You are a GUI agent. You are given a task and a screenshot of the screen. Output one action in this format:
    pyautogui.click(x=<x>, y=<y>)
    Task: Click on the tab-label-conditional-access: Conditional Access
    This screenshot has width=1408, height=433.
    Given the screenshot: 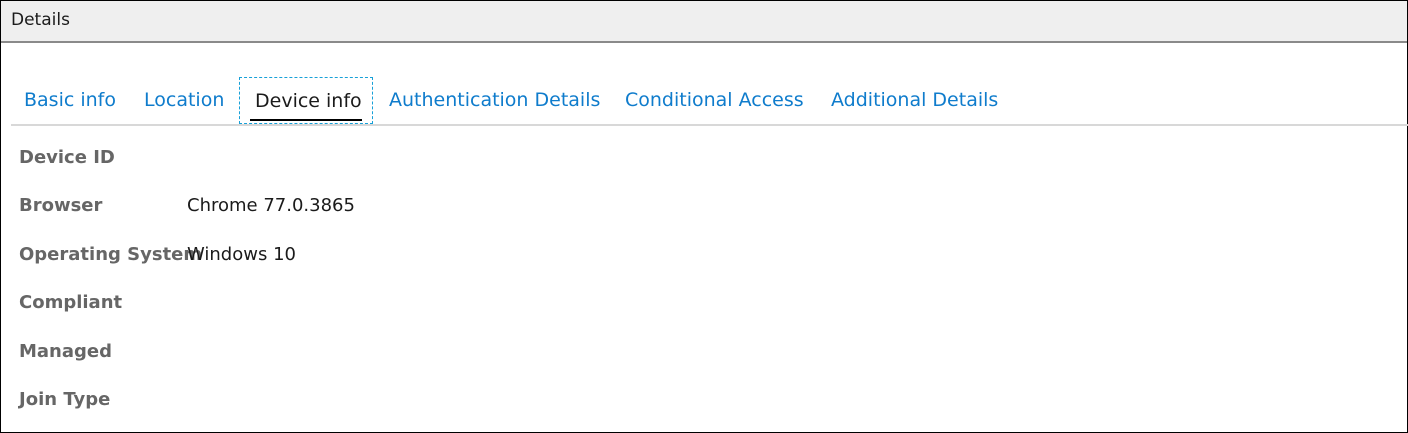 What is the action you would take?
    pyautogui.click(x=714, y=100)
    